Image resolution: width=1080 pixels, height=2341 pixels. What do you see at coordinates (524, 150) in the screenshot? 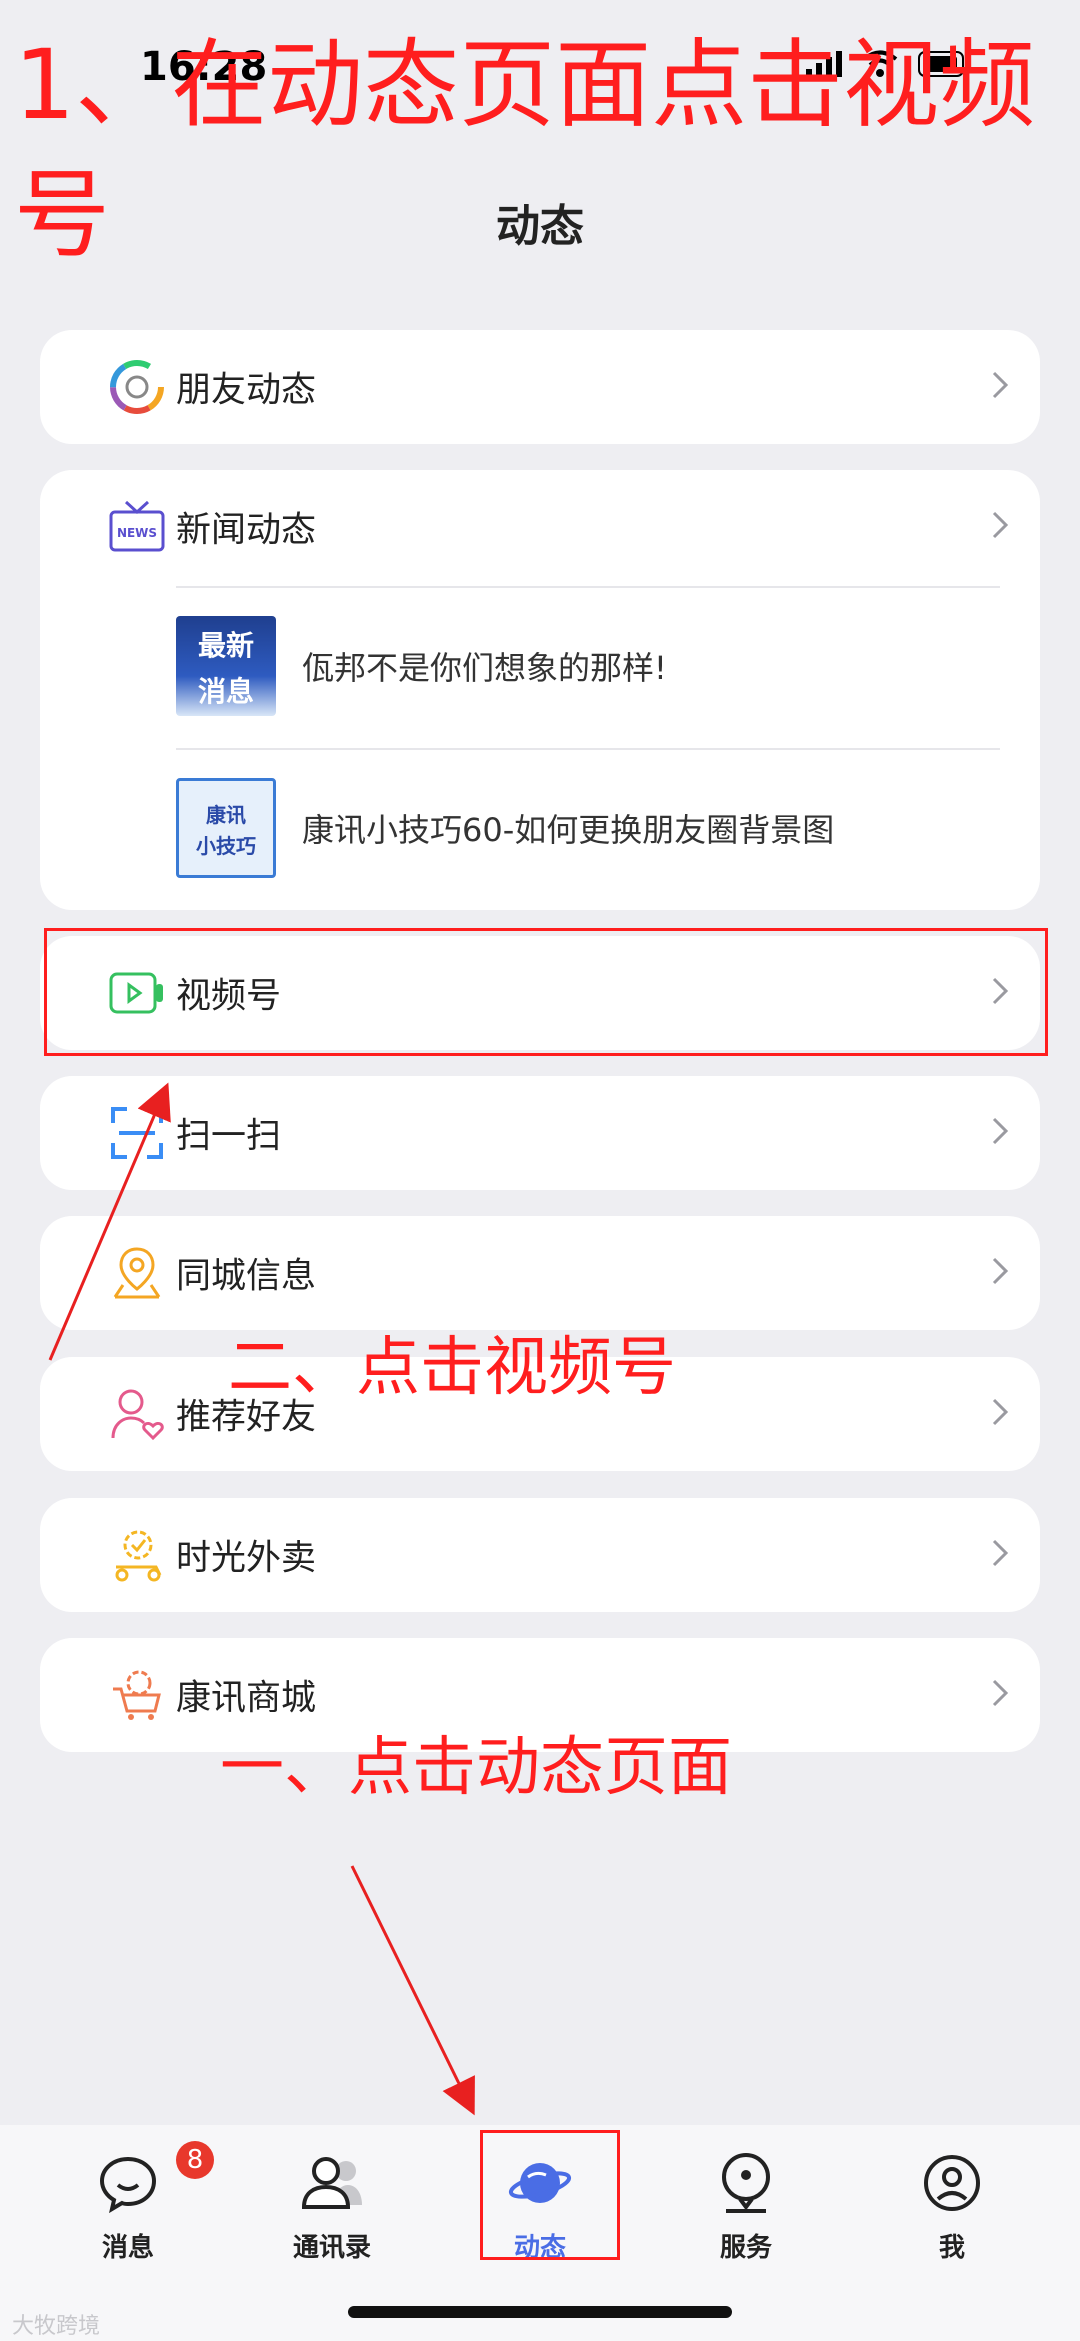
I see `annotation-step-title: 1、在动态页面点击视频 号` at bounding box center [524, 150].